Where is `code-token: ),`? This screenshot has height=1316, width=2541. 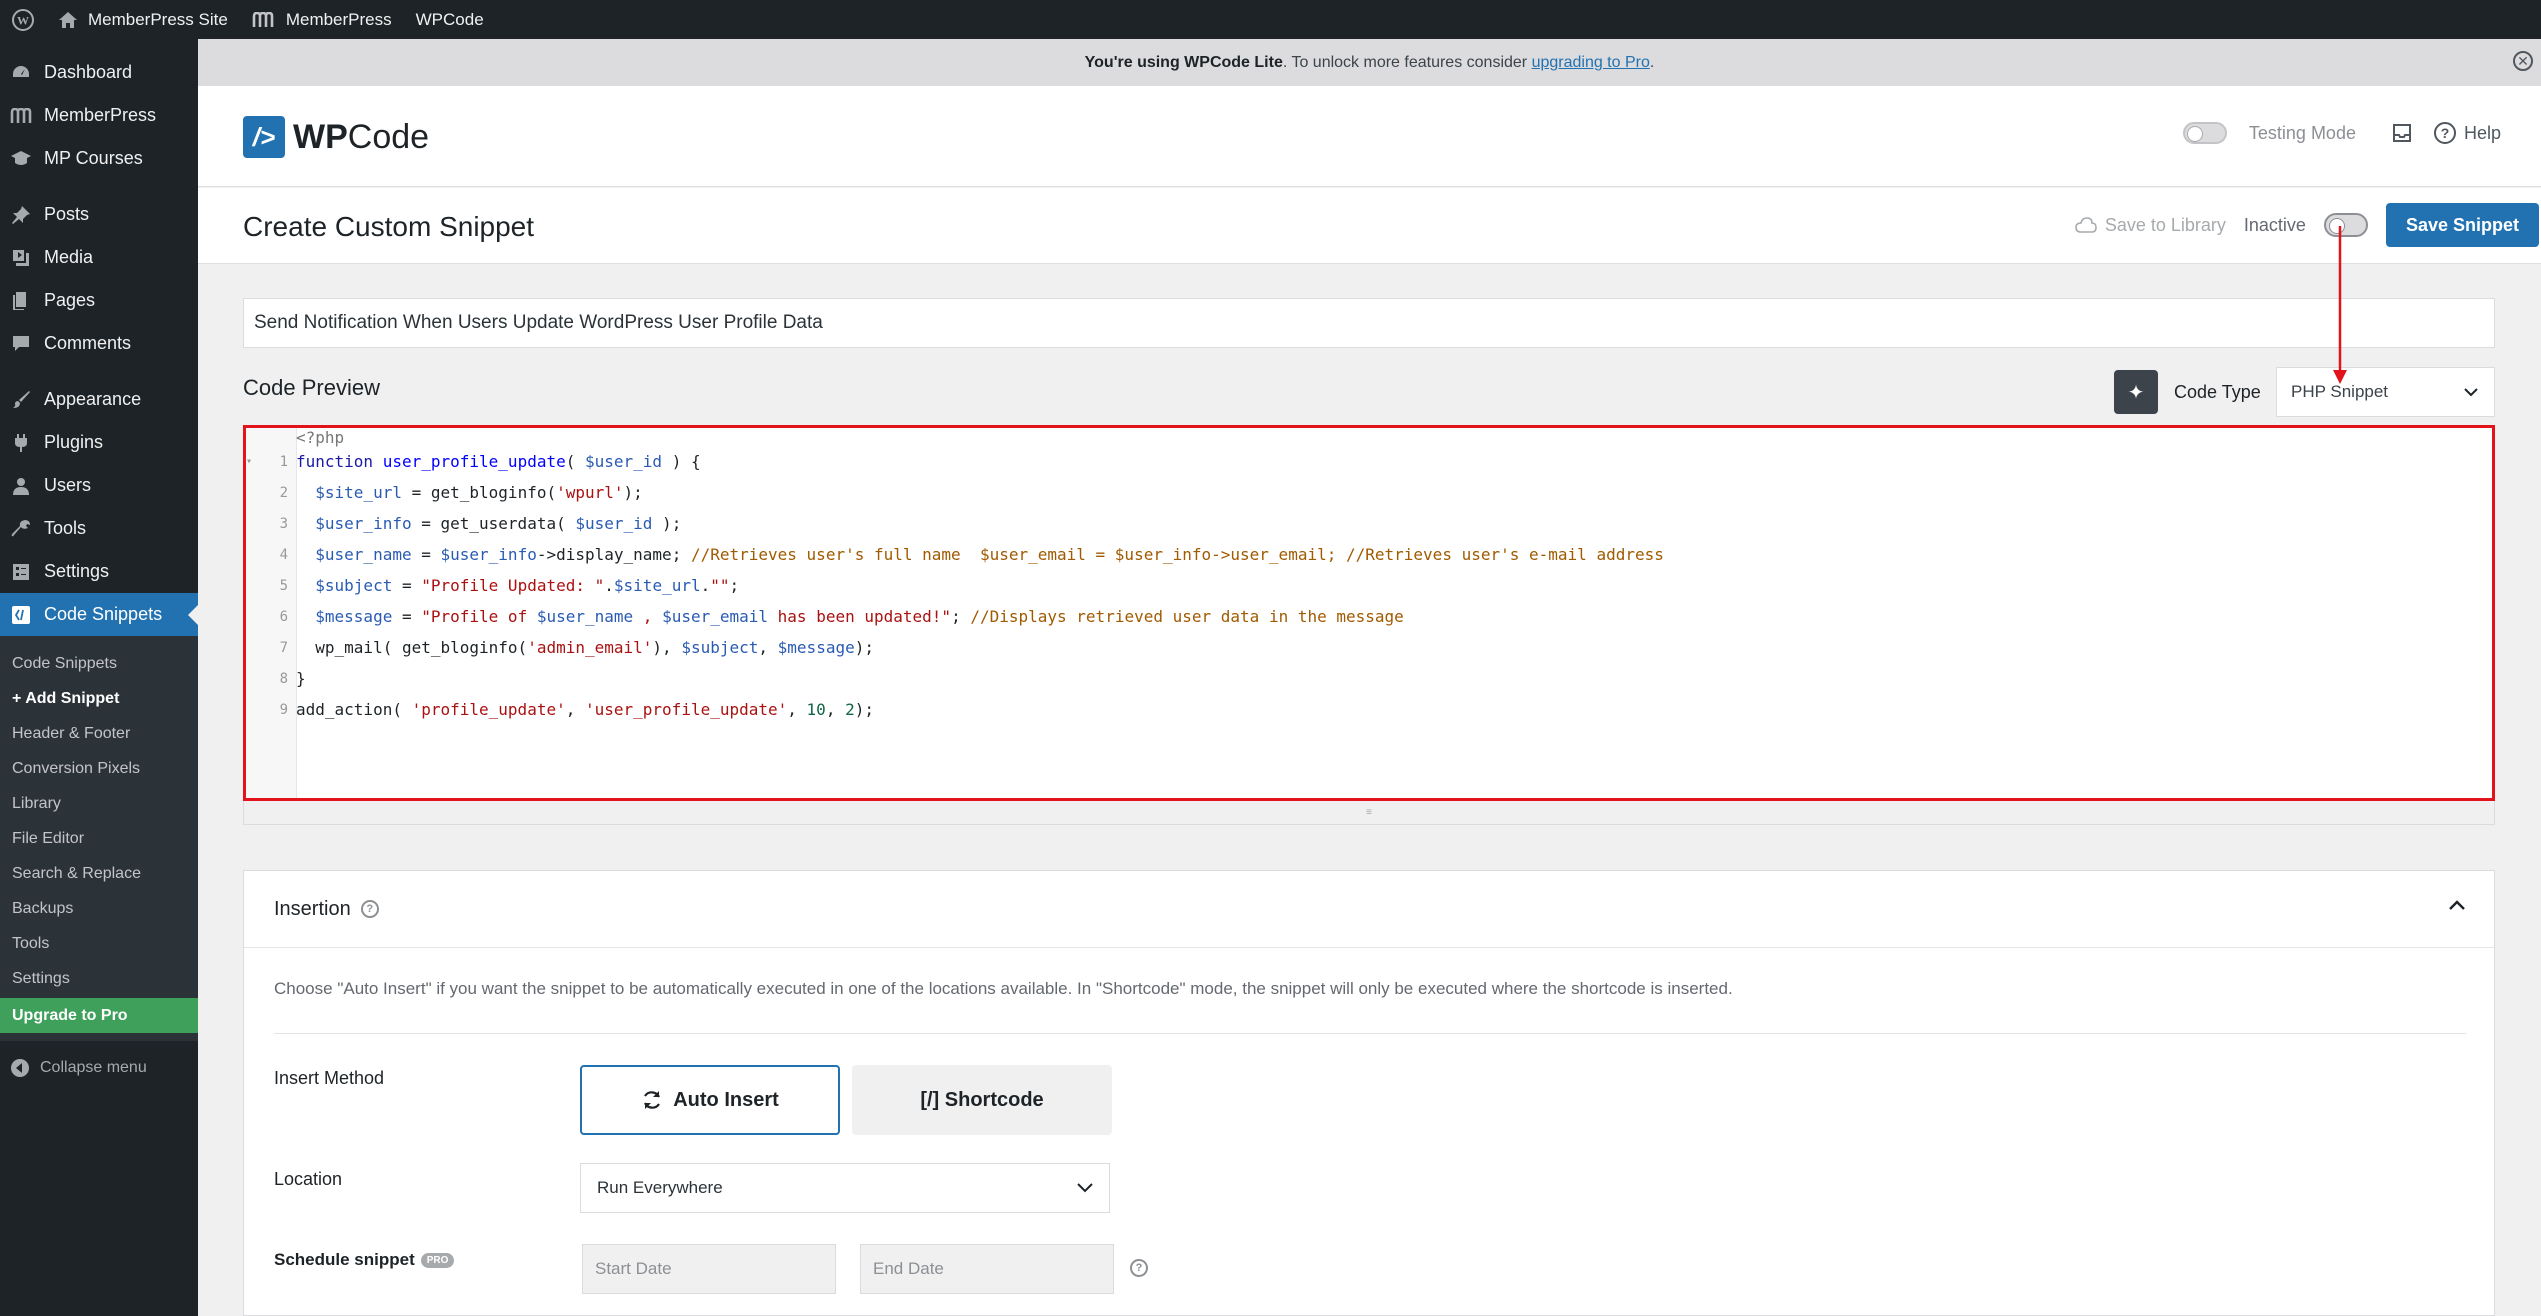 code-token: ), is located at coordinates (667, 647).